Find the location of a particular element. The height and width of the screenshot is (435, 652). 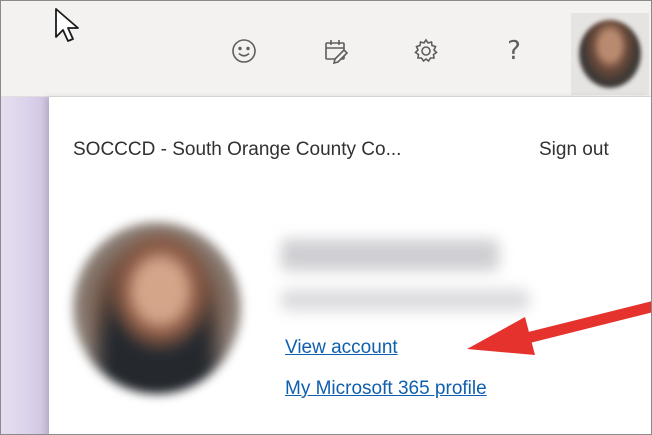

background-page-edge is located at coordinates (25, 265).